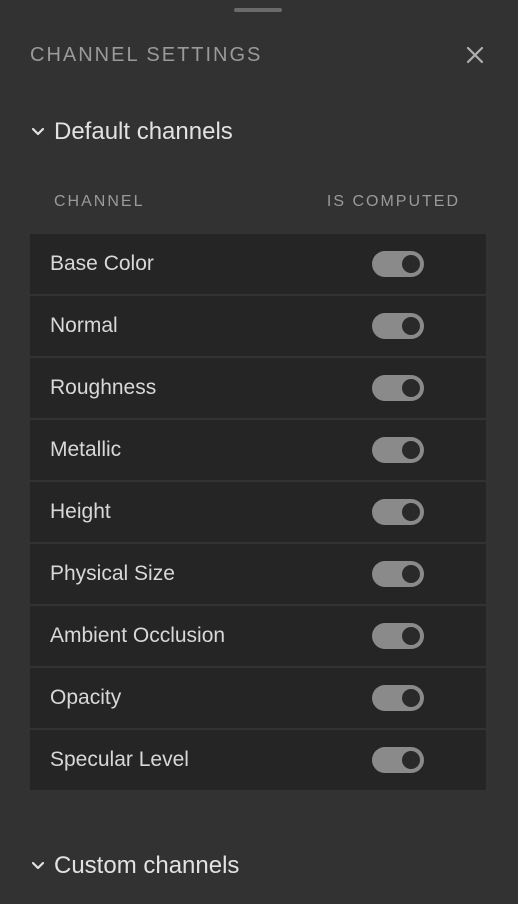  I want to click on custom-channels-section-toggle: Custom channels, so click(134, 866).